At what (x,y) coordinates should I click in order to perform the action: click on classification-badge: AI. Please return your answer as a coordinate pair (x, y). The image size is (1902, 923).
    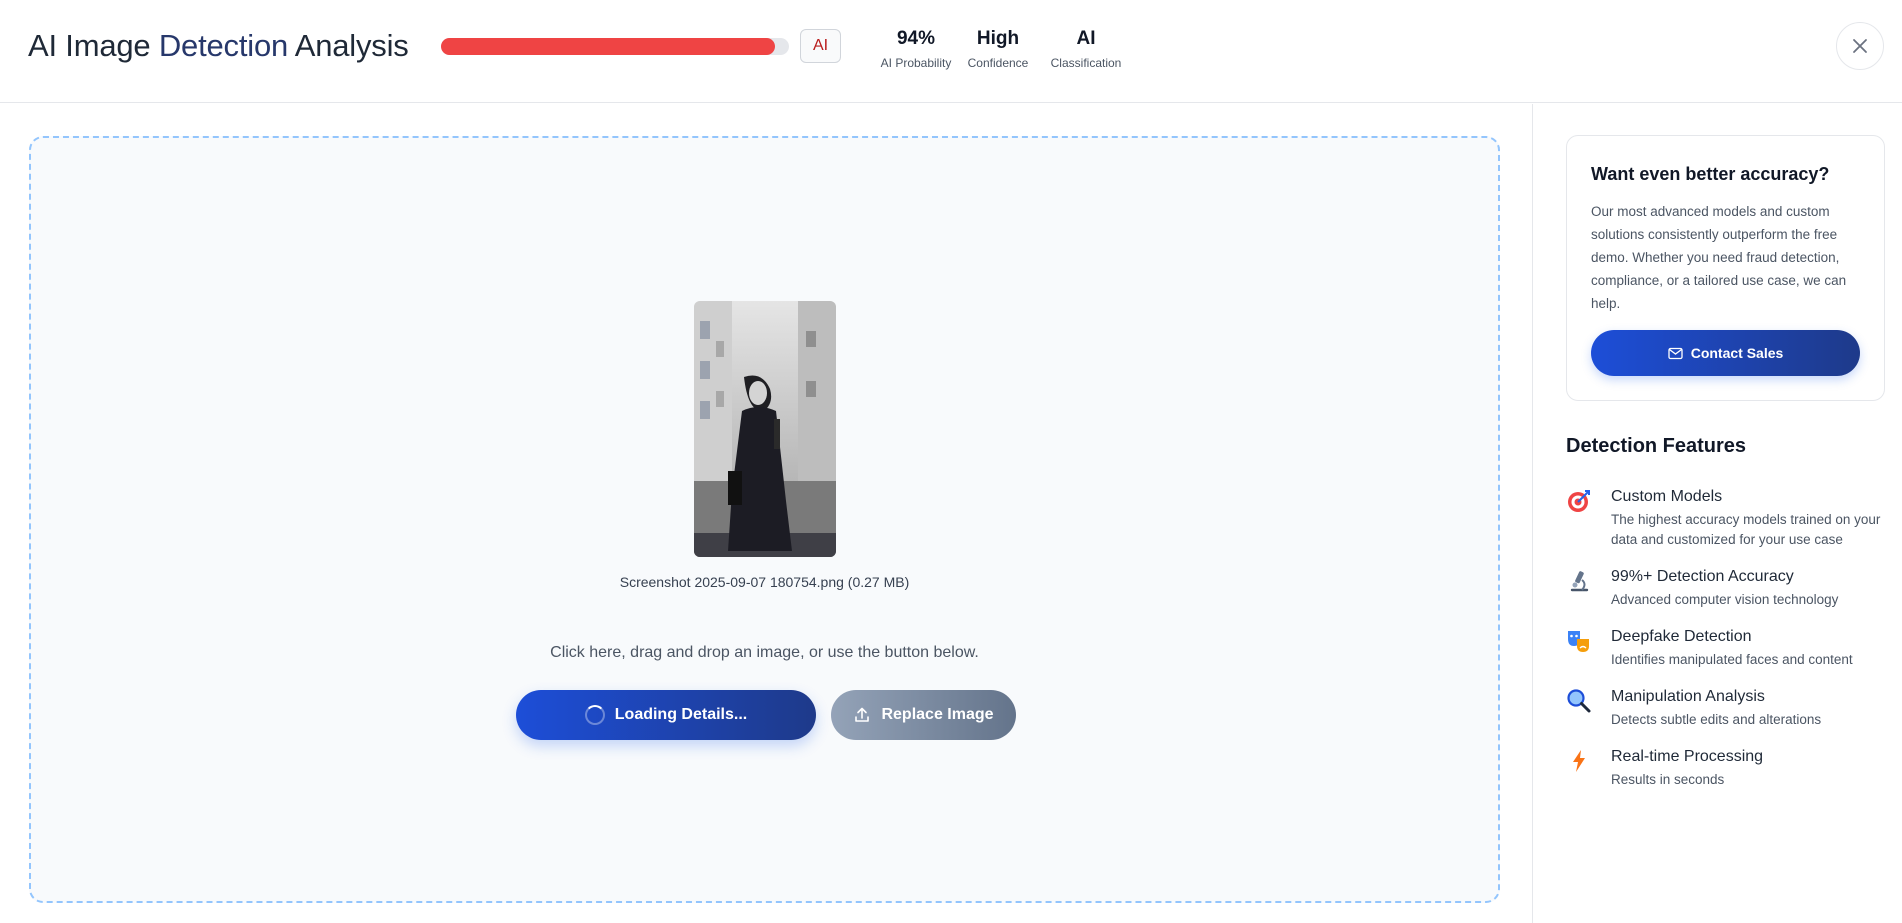
    Looking at the image, I should click on (820, 46).